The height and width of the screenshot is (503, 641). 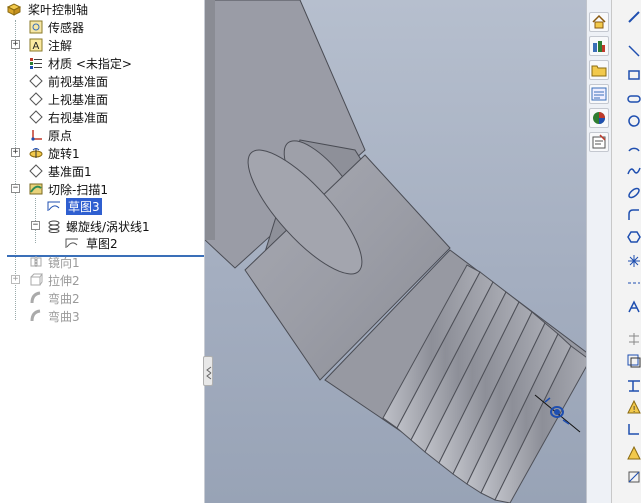 What do you see at coordinates (102, 153) in the screenshot?
I see `tree-item-revolve1: + 旋转1` at bounding box center [102, 153].